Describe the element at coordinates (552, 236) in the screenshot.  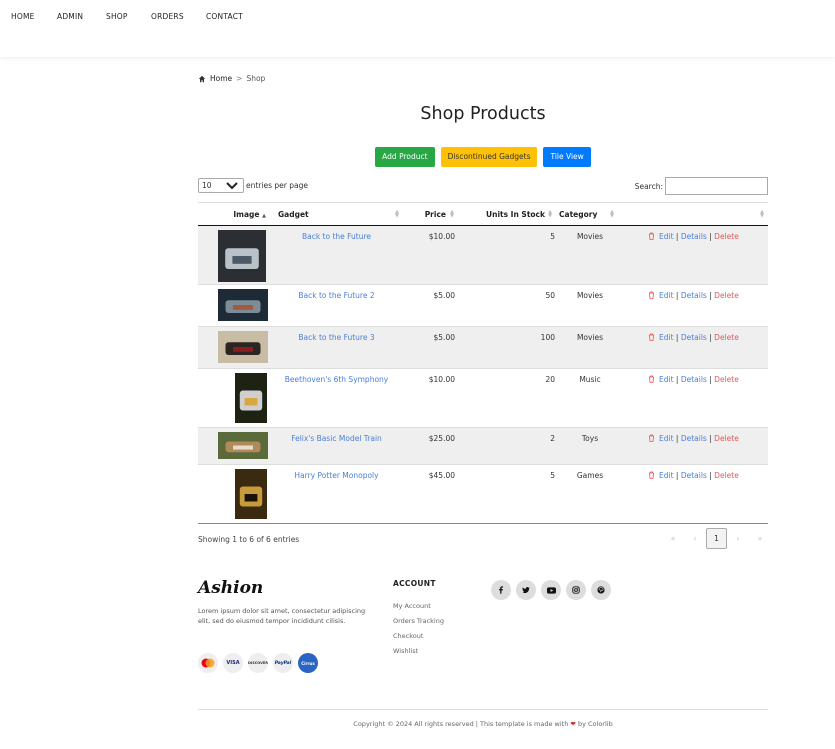
I see `units-cell: 5` at that location.